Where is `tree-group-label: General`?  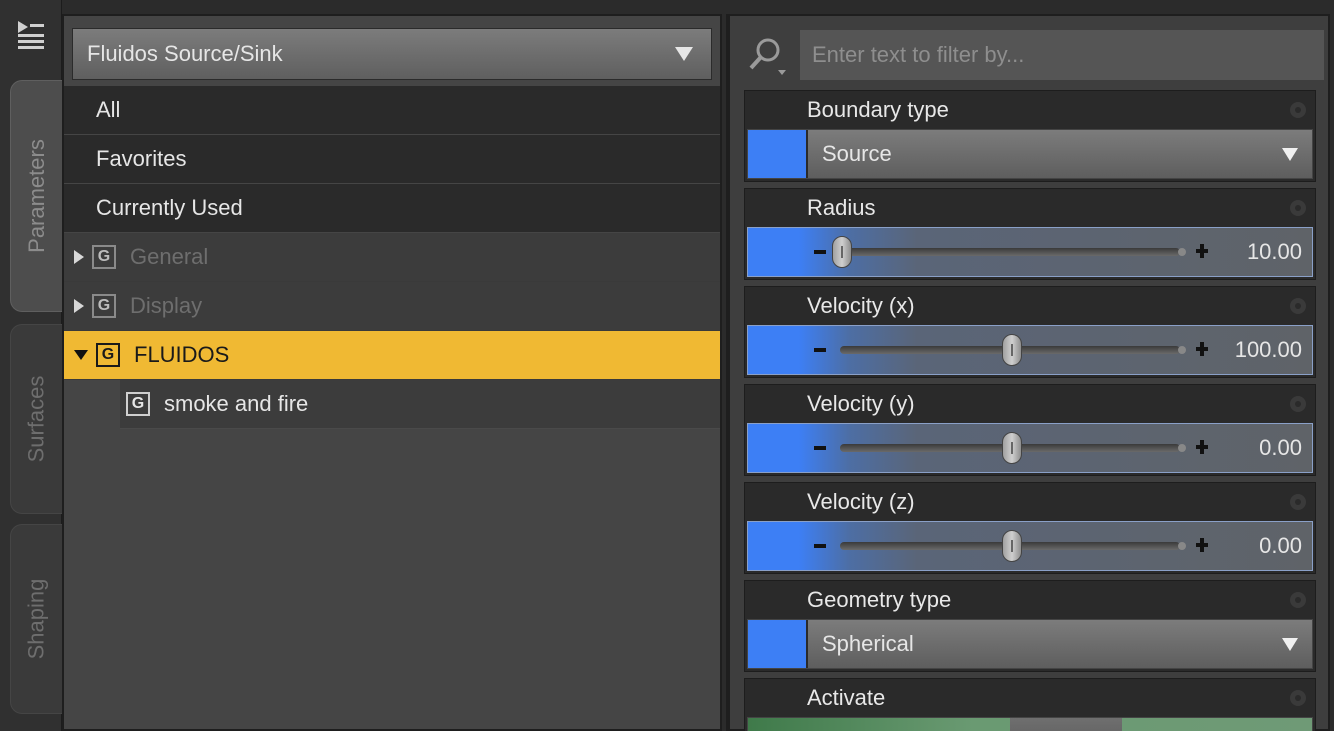
tree-group-label: General is located at coordinates (169, 256).